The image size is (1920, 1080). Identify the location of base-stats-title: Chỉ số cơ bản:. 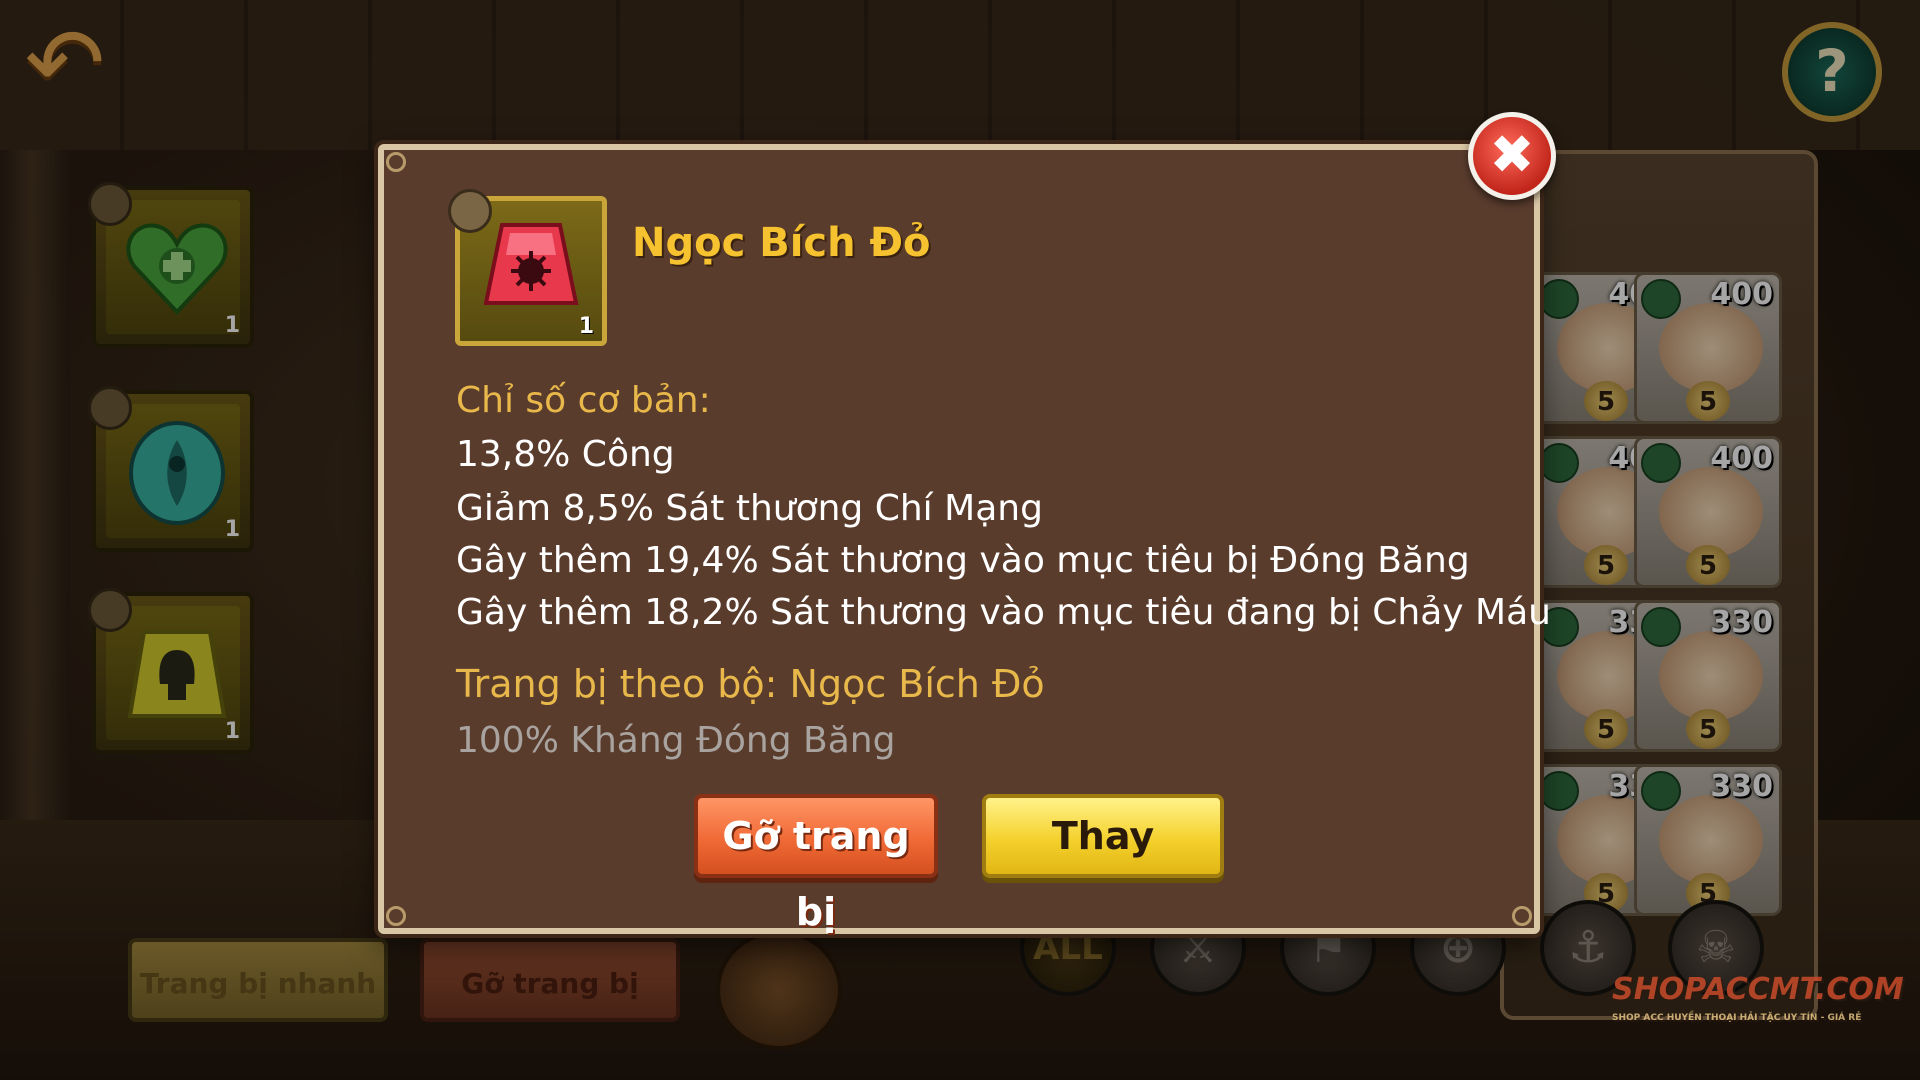
(583, 400).